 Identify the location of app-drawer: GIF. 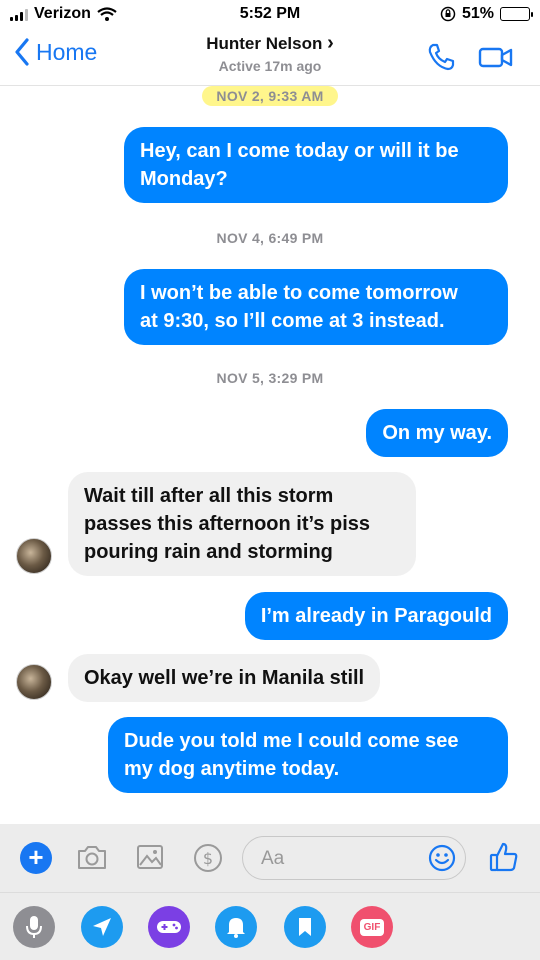
(270, 926).